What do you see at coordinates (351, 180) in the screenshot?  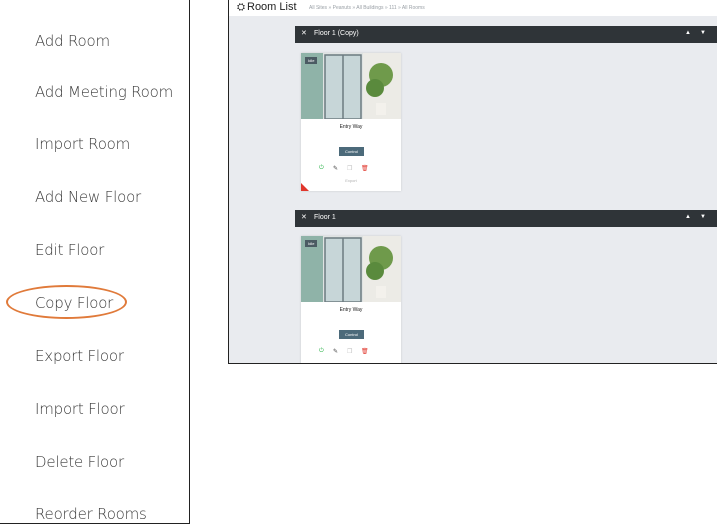 I see `export-link: Export` at bounding box center [351, 180].